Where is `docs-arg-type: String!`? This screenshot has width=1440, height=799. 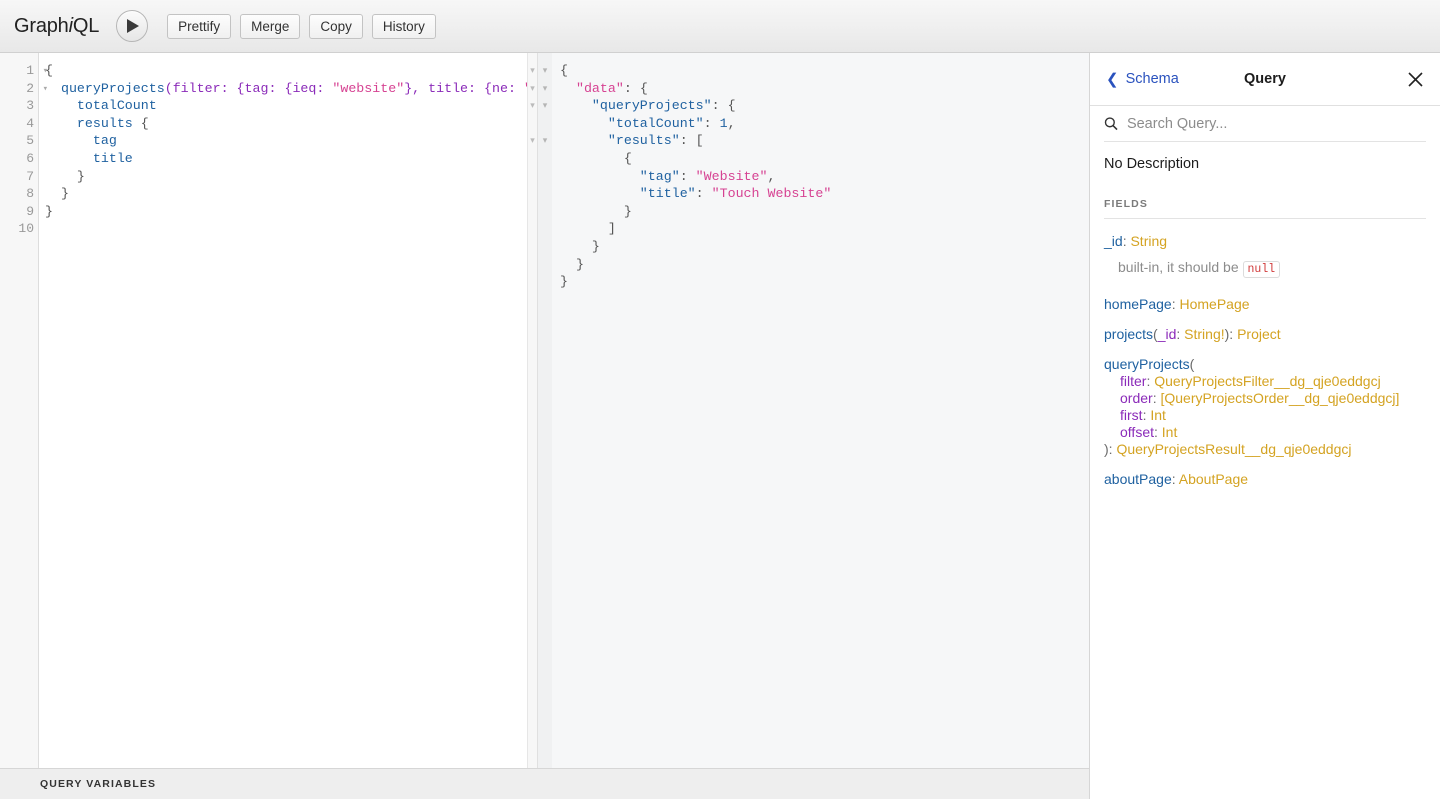 docs-arg-type: String! is located at coordinates (1204, 334).